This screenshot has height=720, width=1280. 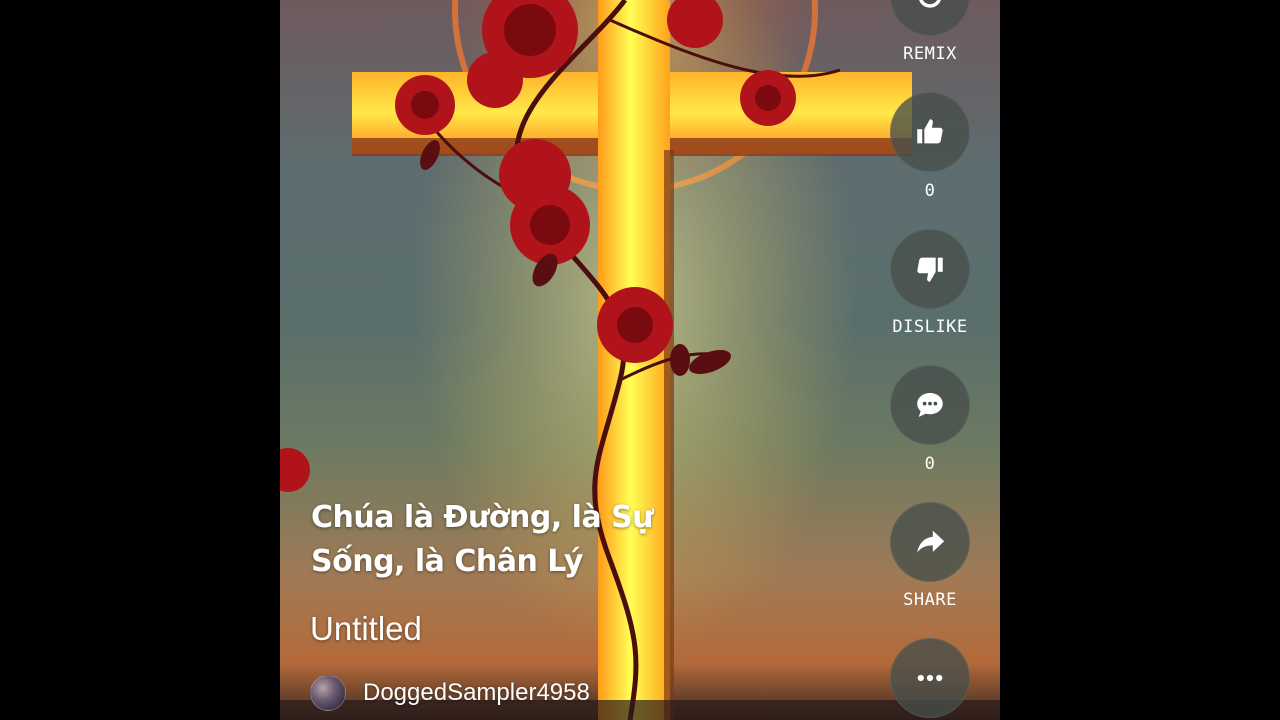 I want to click on thumbs-up-icon, so click(x=930, y=131).